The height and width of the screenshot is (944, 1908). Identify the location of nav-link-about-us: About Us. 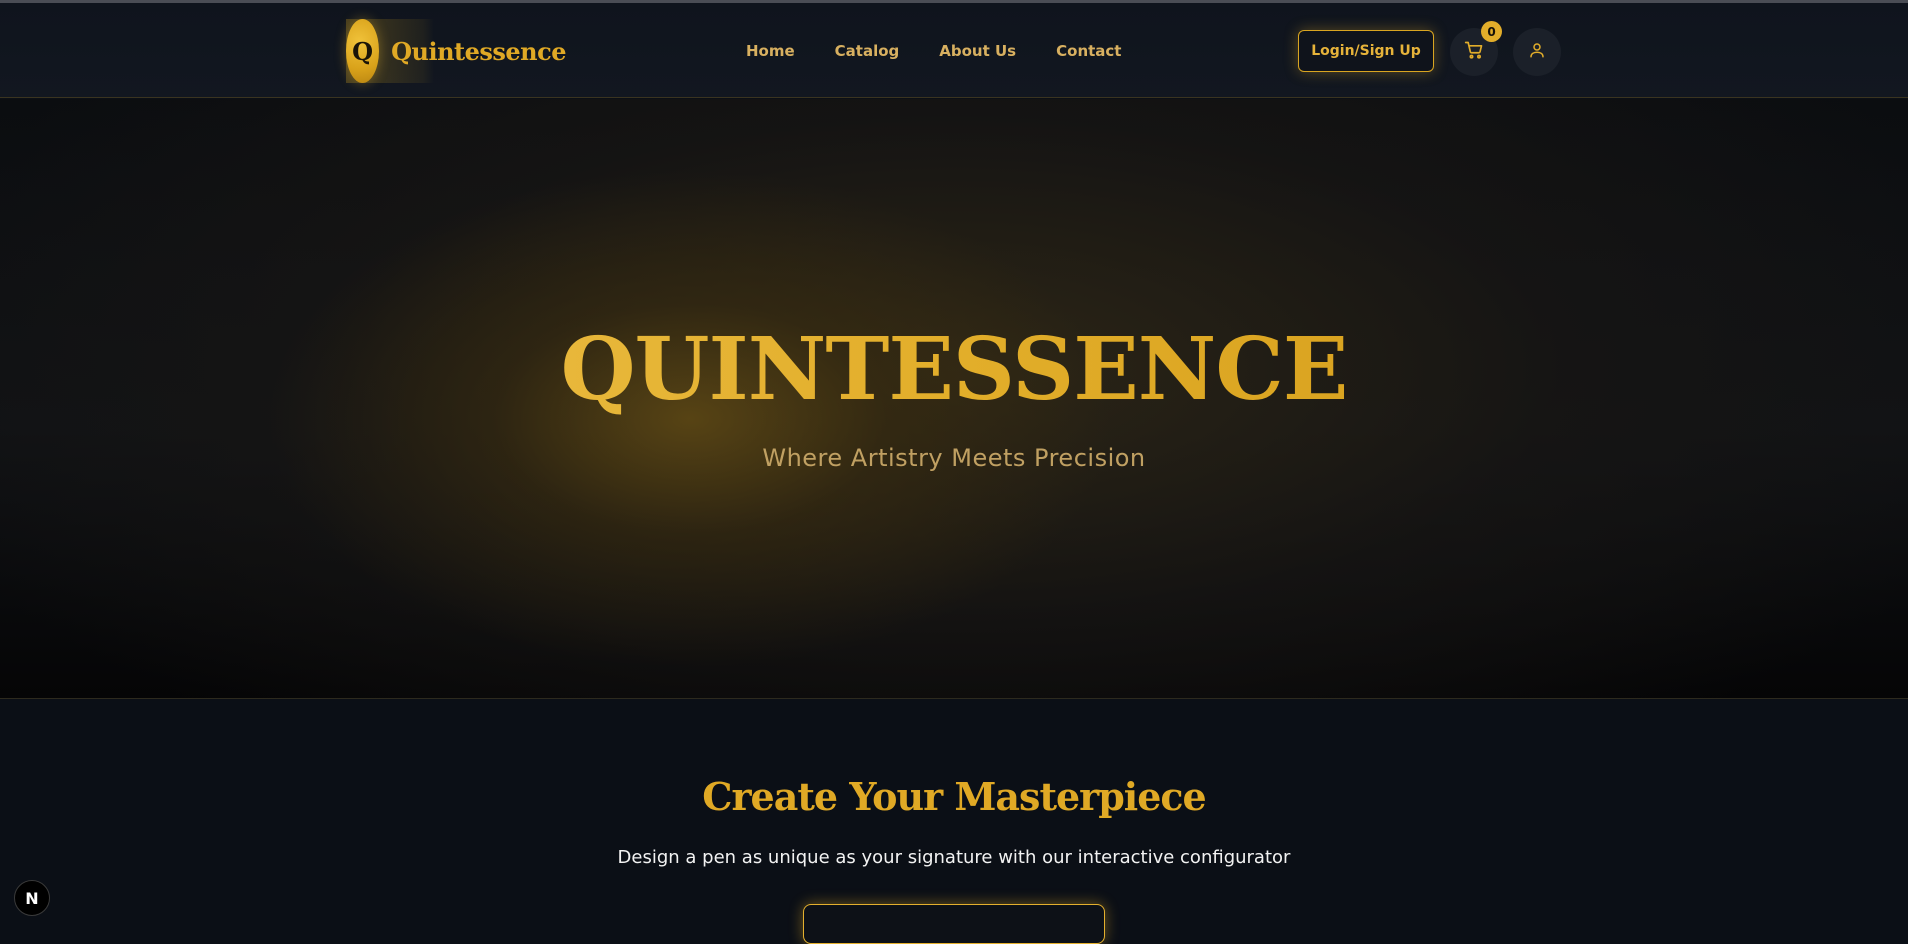
(977, 51).